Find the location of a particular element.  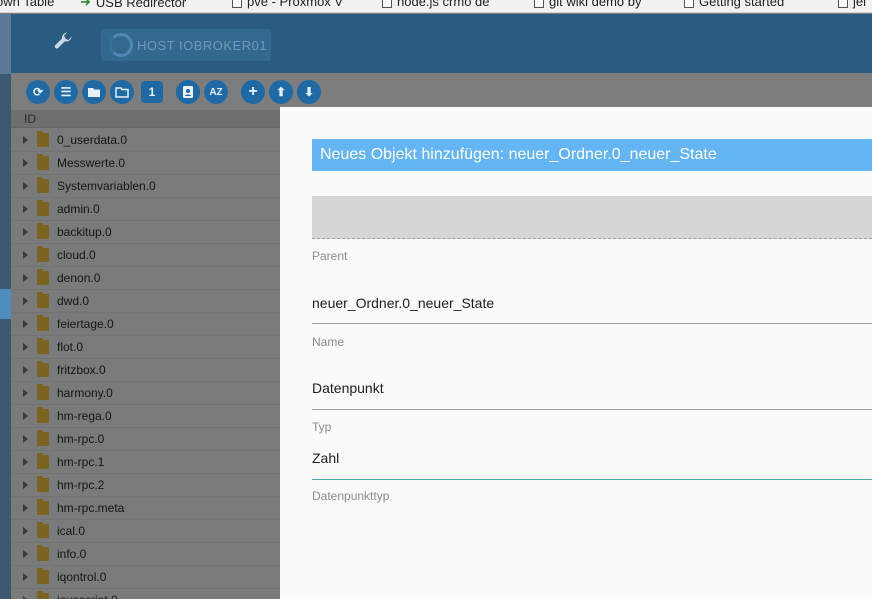

tree-row: backitup.0 is located at coordinates (145, 232).